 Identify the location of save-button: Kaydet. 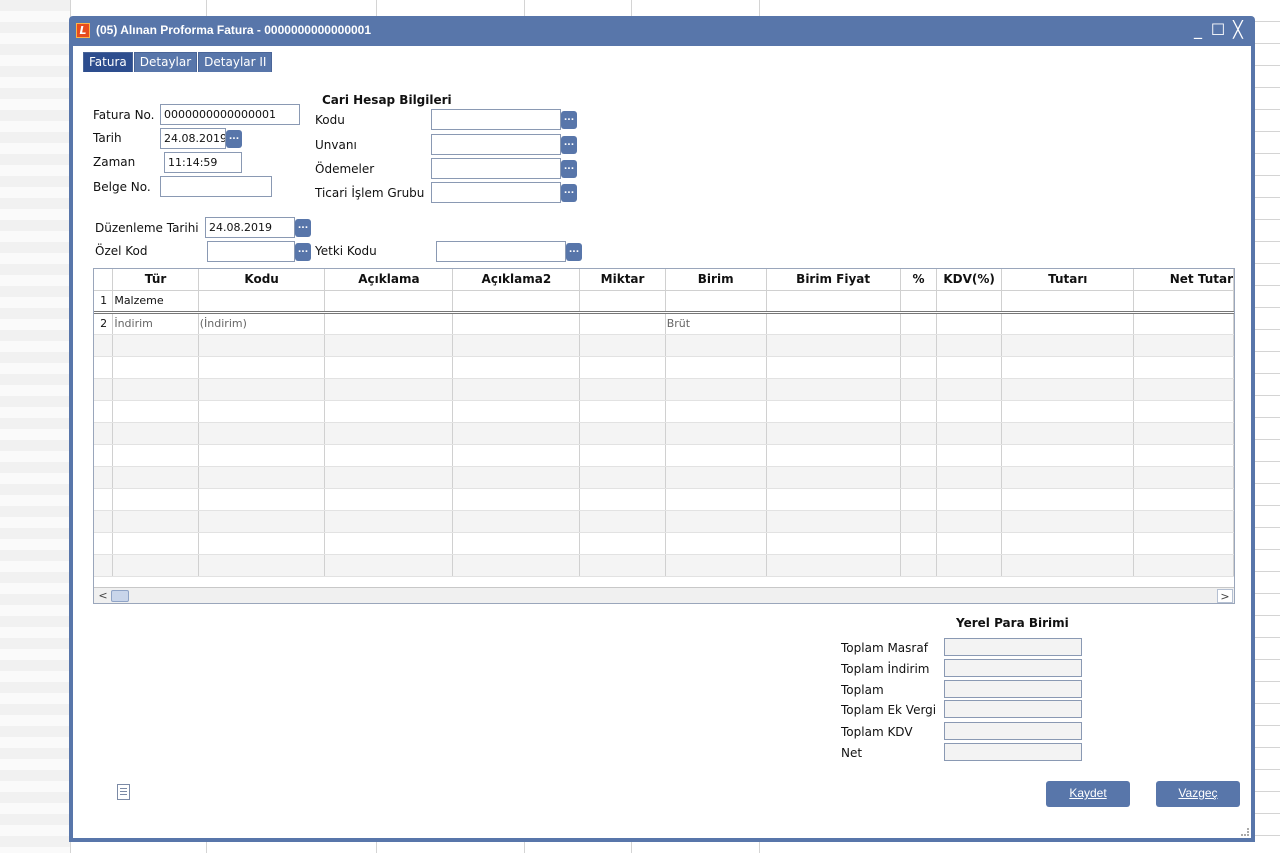
(1088, 794).